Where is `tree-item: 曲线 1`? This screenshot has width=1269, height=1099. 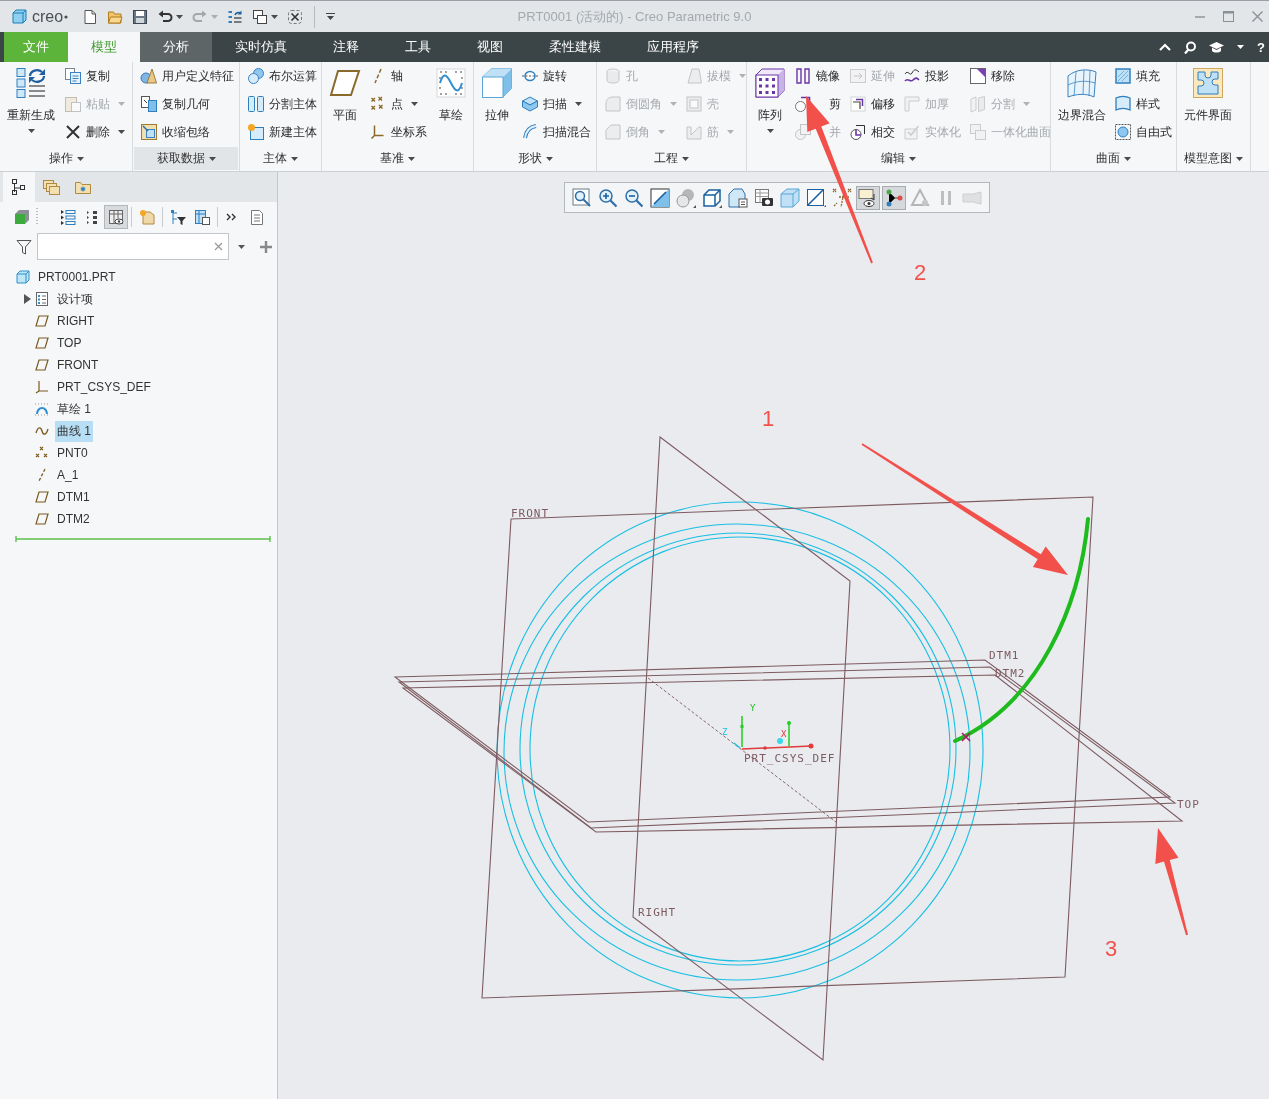 tree-item: 曲线 1 is located at coordinates (74, 431).